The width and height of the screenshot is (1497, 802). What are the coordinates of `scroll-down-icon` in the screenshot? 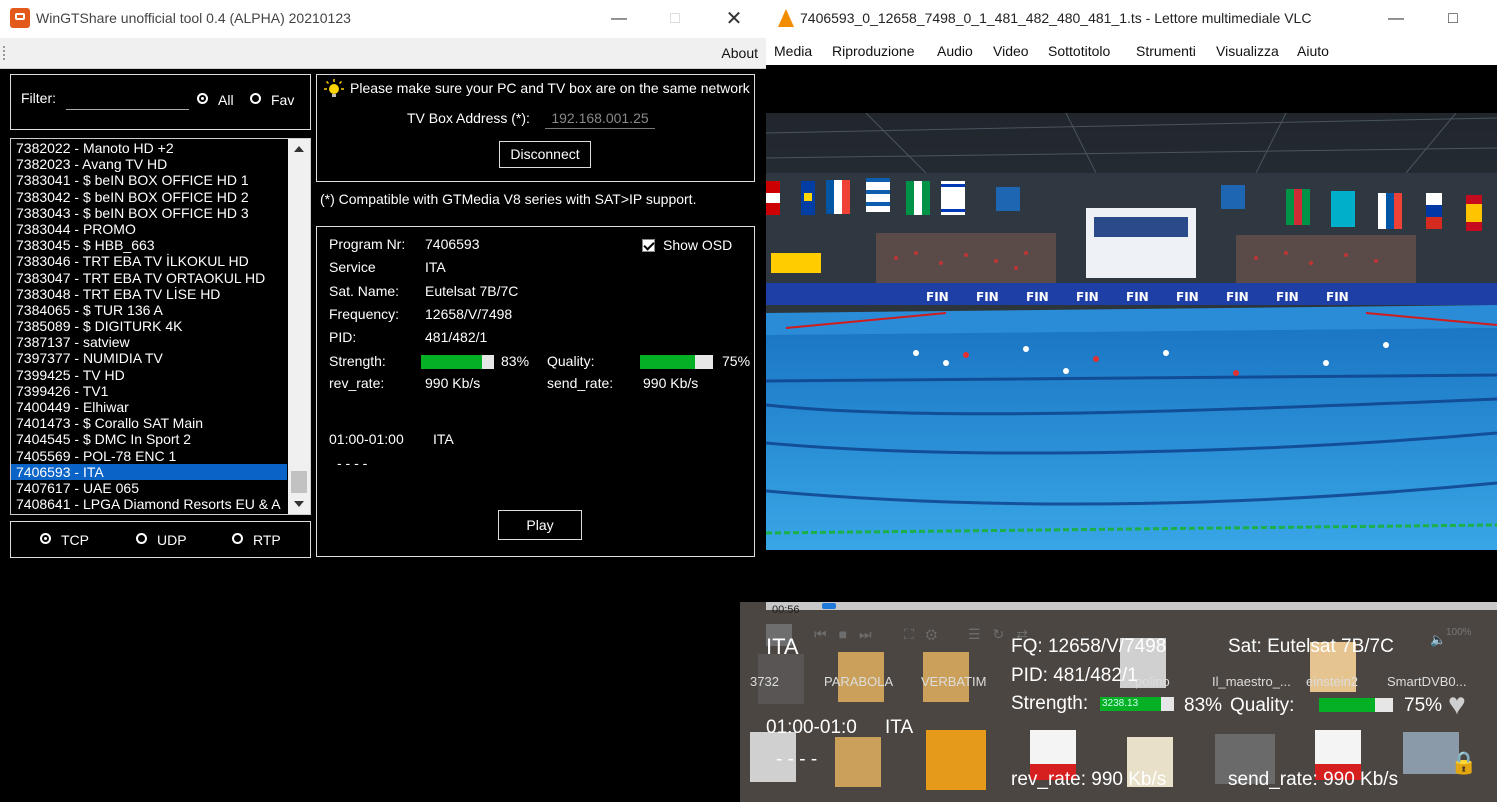 It's located at (299, 504).